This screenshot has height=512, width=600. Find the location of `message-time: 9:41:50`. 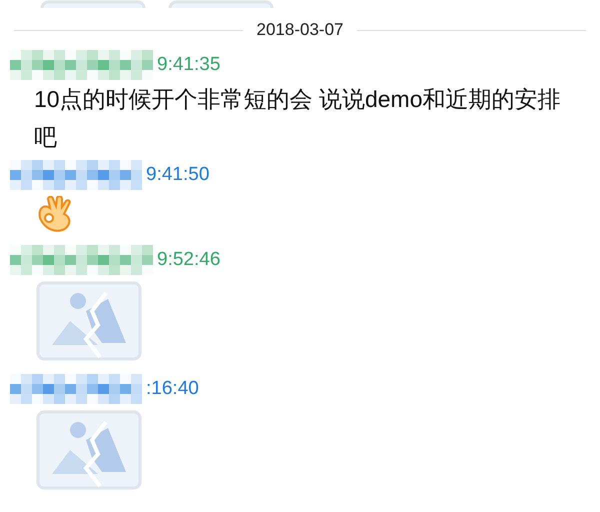

message-time: 9:41:50 is located at coordinates (178, 175).